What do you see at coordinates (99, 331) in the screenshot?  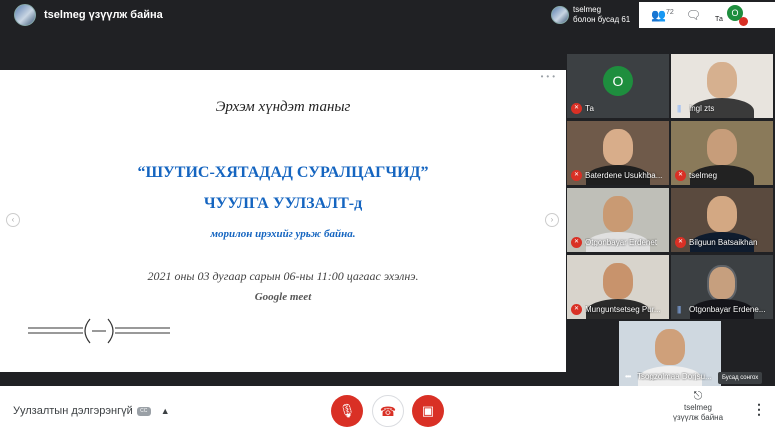 I see `ornament-divider` at bounding box center [99, 331].